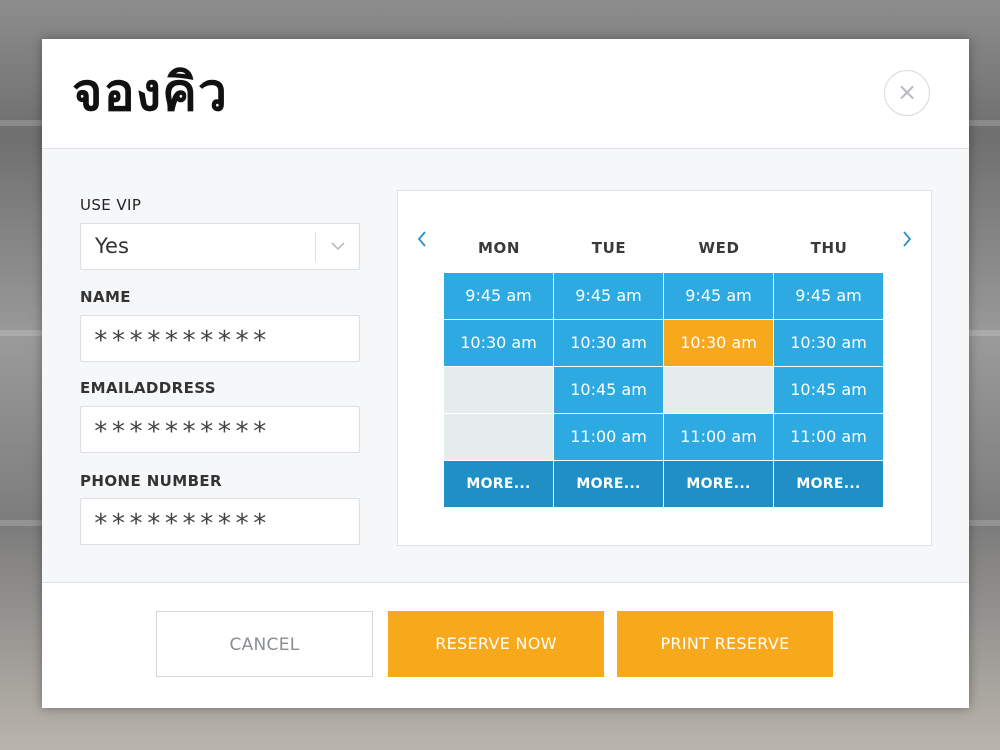 The height and width of the screenshot is (750, 1000). Describe the element at coordinates (608, 296) in the screenshot. I see `time-slot-tue: 9:45 am` at that location.